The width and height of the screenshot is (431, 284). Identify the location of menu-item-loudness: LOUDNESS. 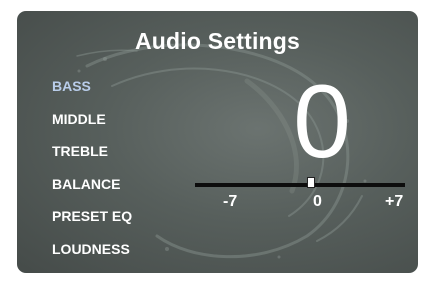
(92, 256).